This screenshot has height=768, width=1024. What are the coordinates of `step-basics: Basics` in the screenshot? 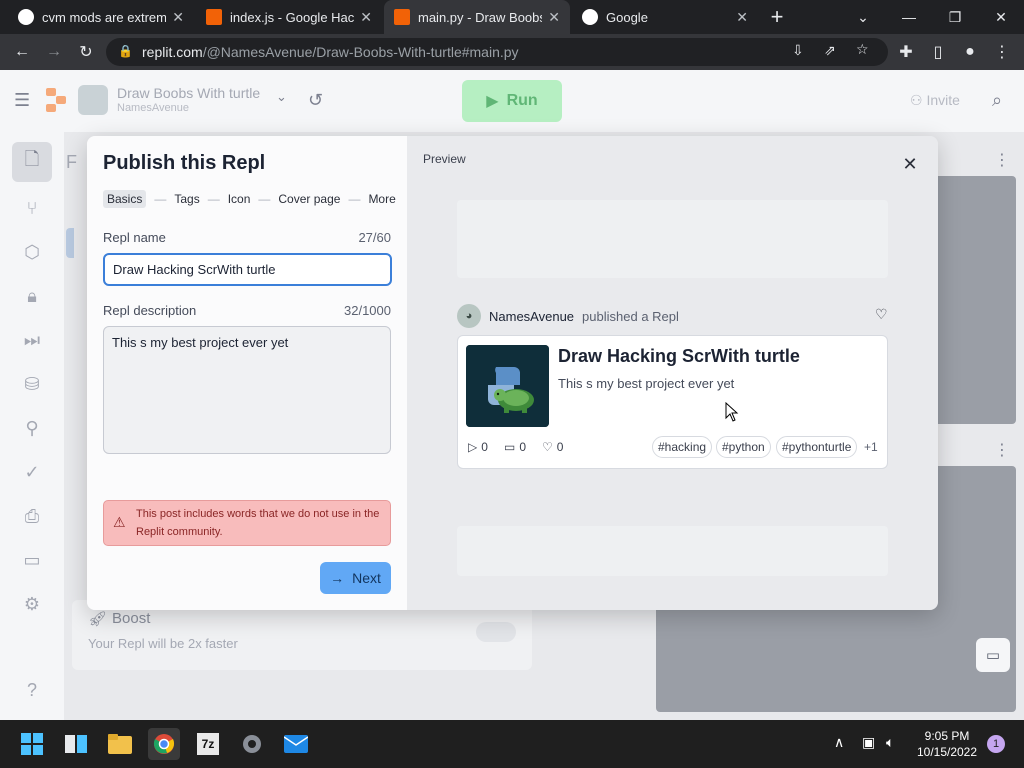 It's located at (125, 199).